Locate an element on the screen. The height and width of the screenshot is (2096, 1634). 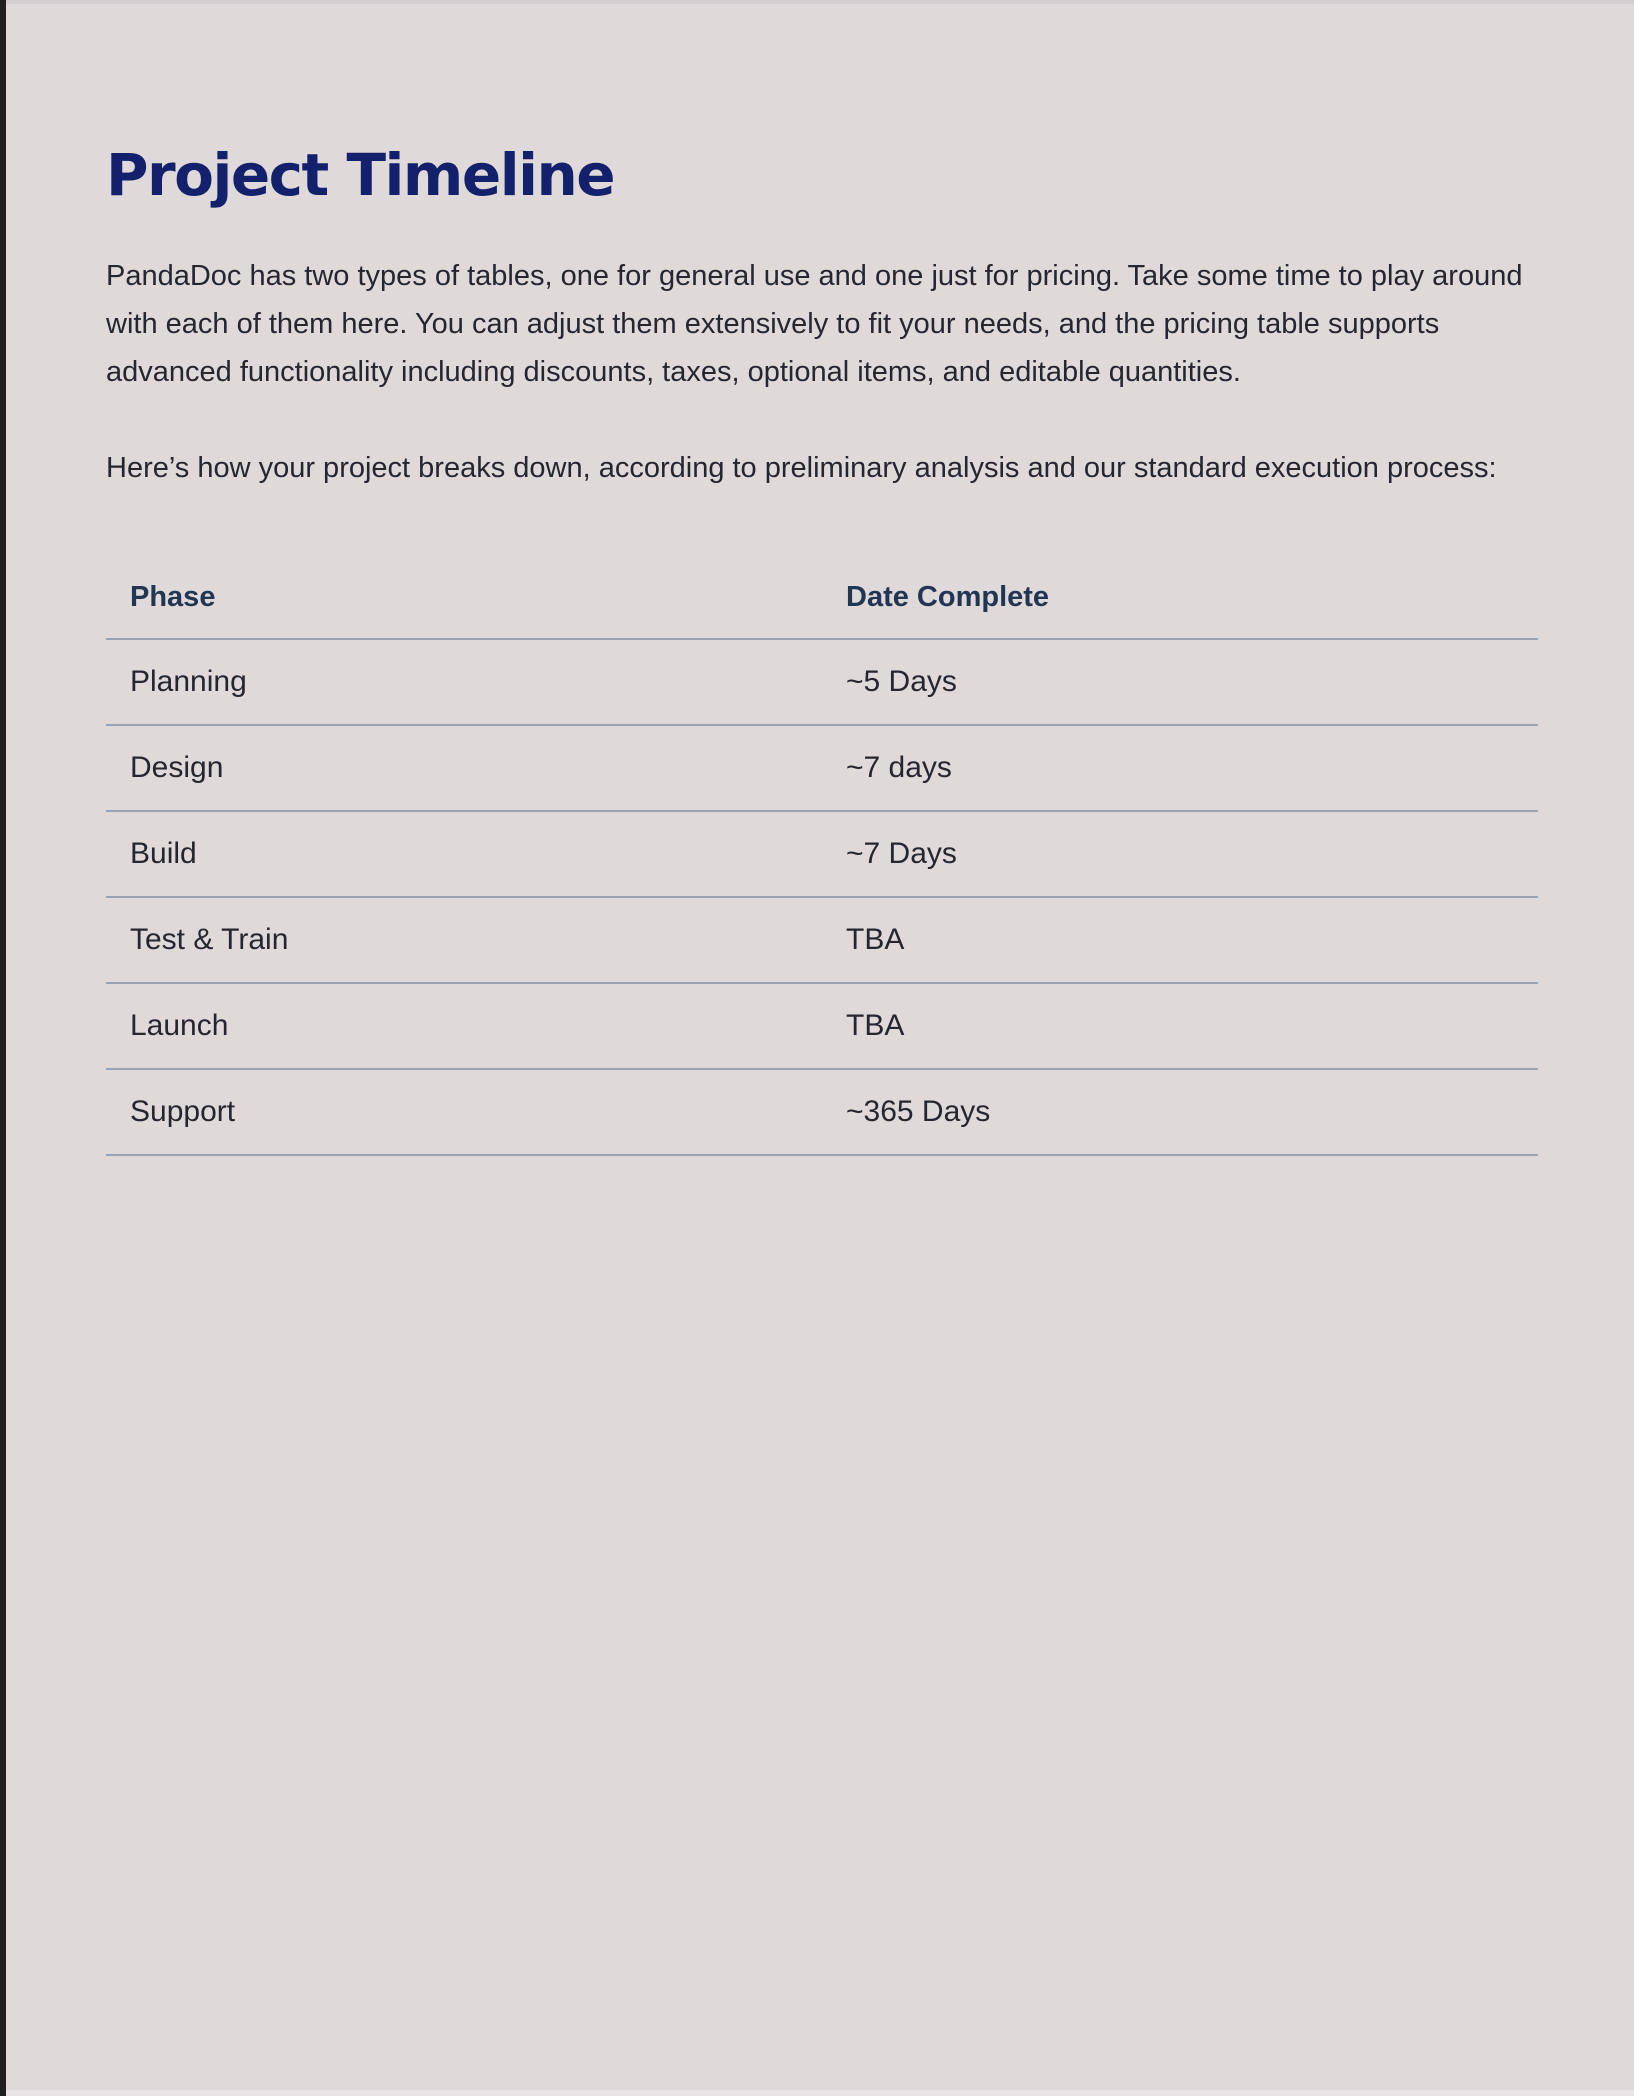
table-row: Planning ~5 Days is located at coordinates (822, 682).